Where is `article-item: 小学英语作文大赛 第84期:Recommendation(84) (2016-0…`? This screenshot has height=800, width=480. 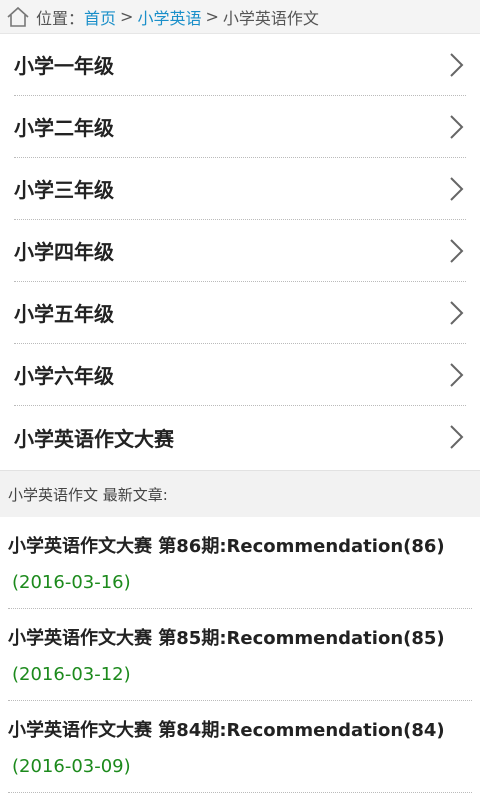 article-item: 小学英语作文大赛 第84期:Recommendation(84) (2016-0… is located at coordinates (240, 747).